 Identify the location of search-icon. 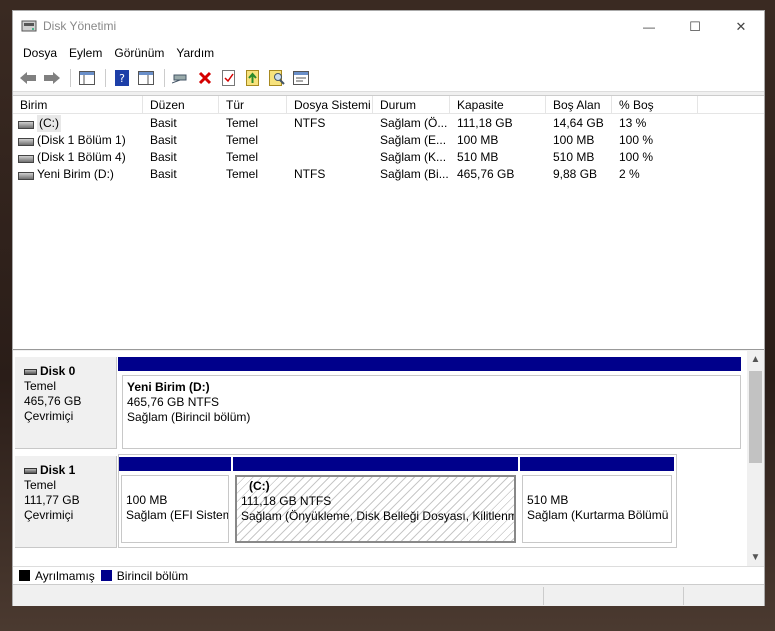
(277, 77).